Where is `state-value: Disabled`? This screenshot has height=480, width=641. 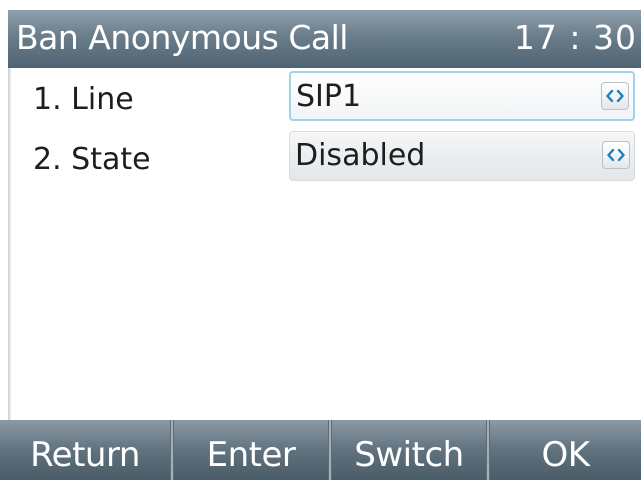 state-value: Disabled is located at coordinates (360, 155).